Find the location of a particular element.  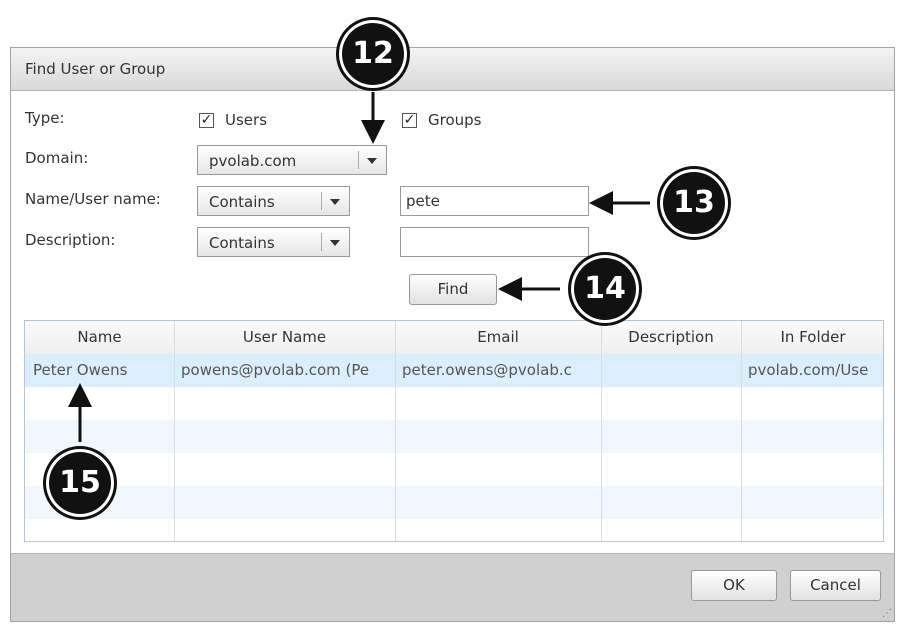

users-checkbox: ✓ is located at coordinates (206, 120).